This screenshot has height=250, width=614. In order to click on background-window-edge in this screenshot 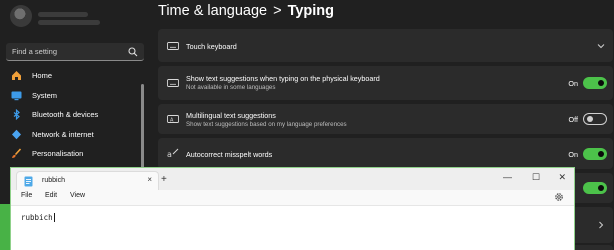, I will do `click(5, 227)`.